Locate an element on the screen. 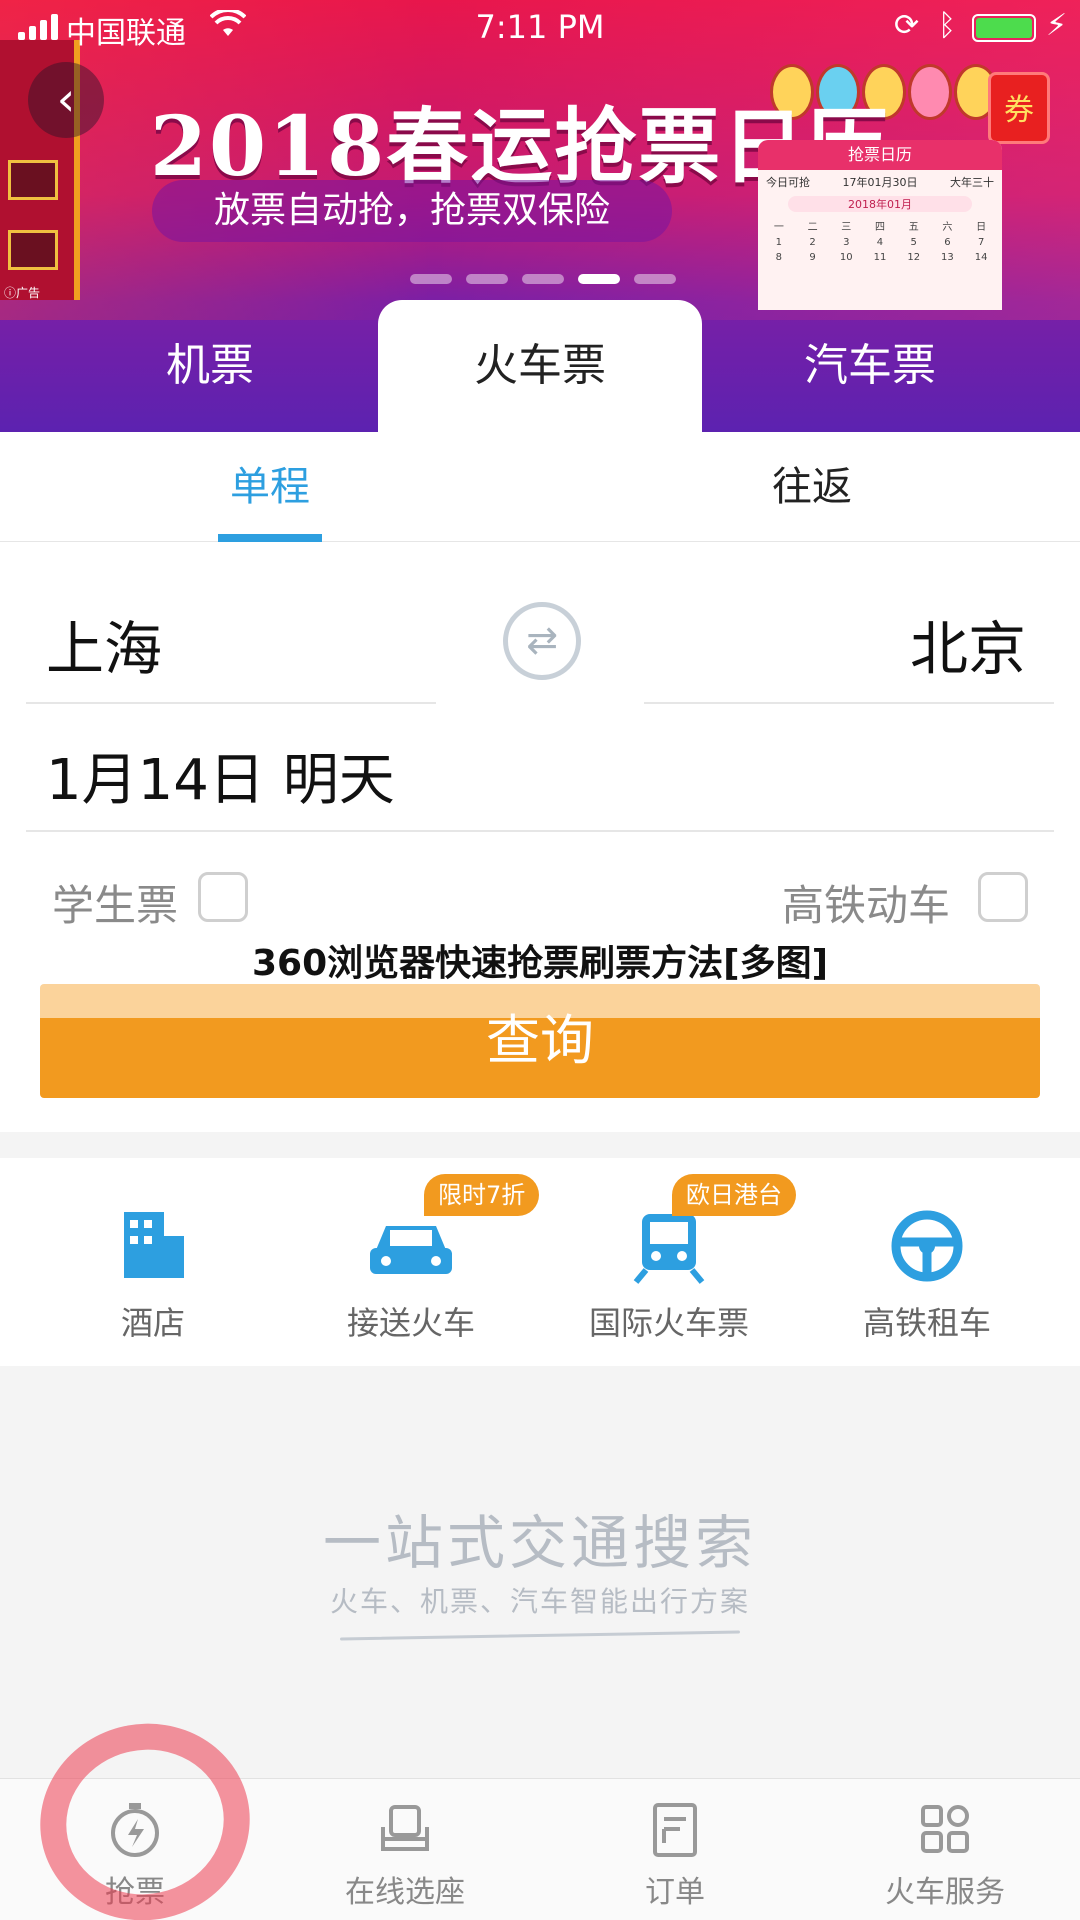  calendar-grid: 一二三四五六日 1234567 8 9 10 11 12 13 14 is located at coordinates (880, 242).